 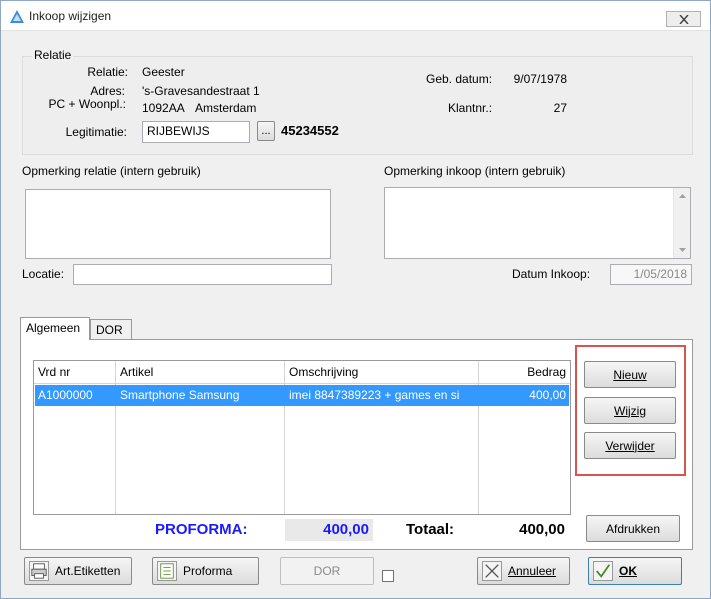 I want to click on art-etiketten-button: Art.Etiketten, so click(x=78, y=571).